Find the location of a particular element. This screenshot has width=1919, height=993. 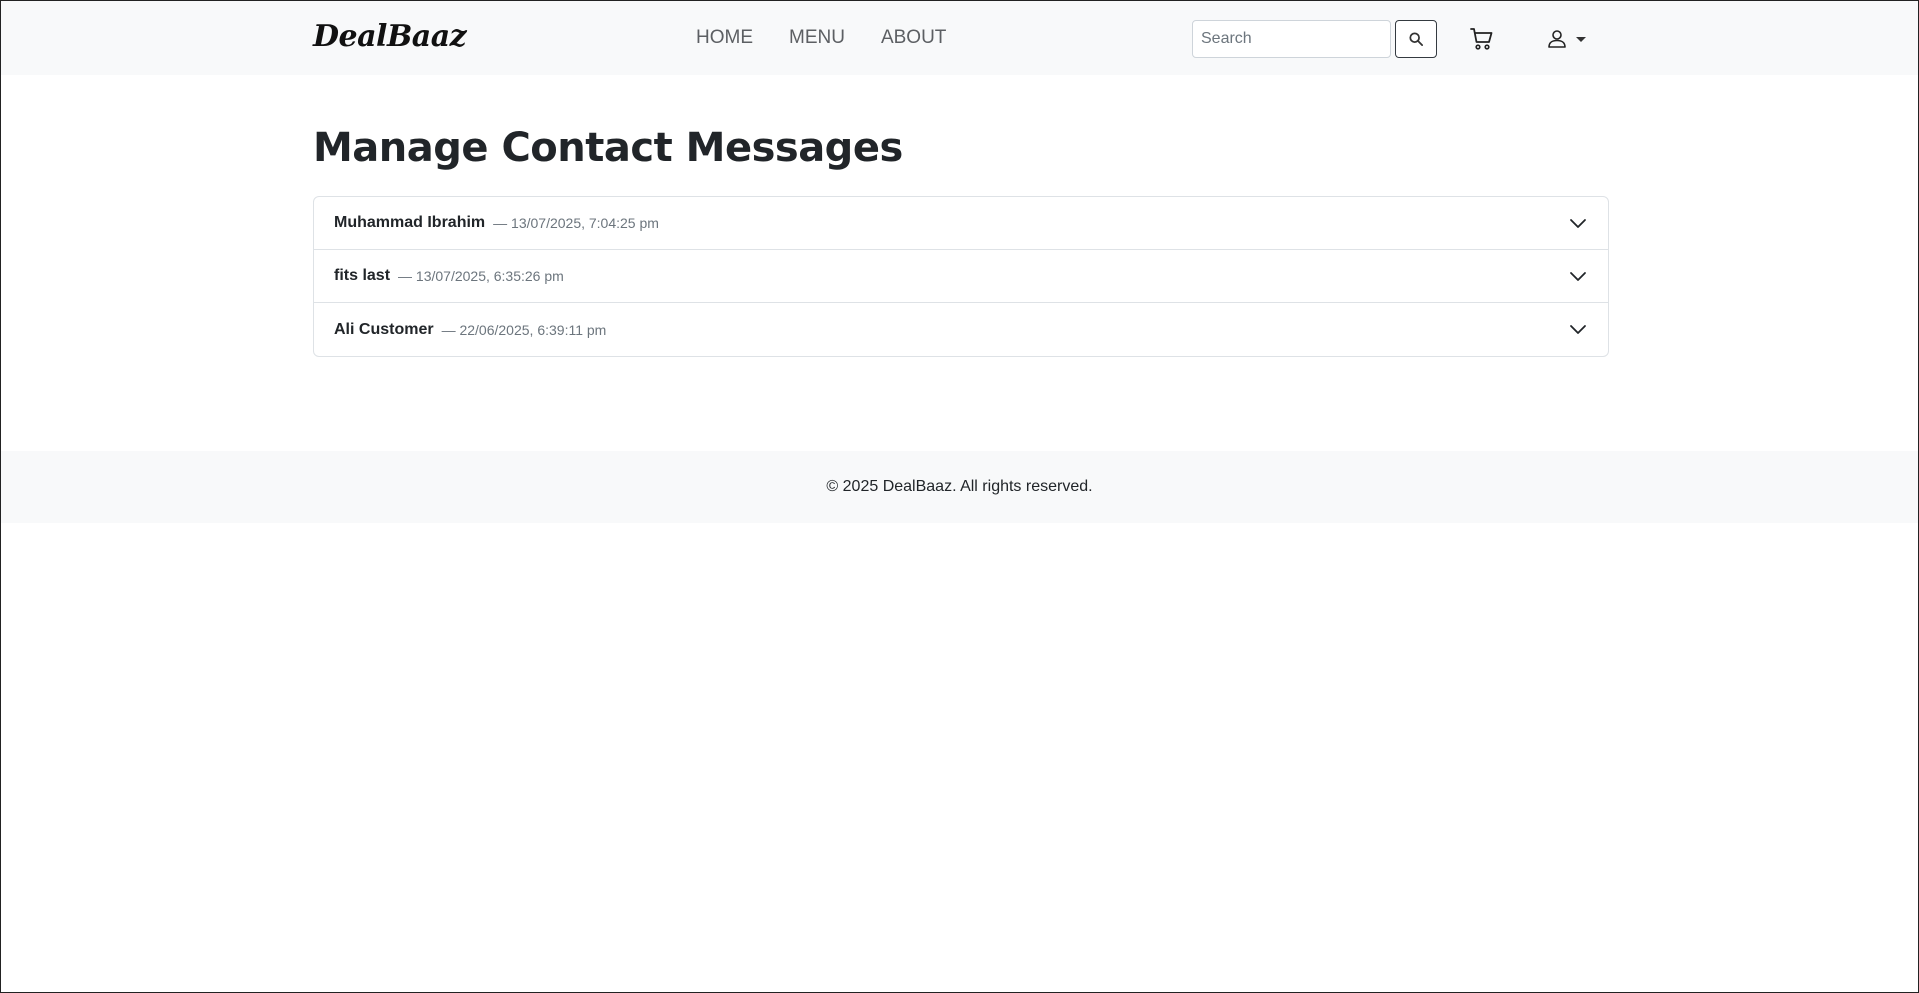

search-icon is located at coordinates (1416, 39).